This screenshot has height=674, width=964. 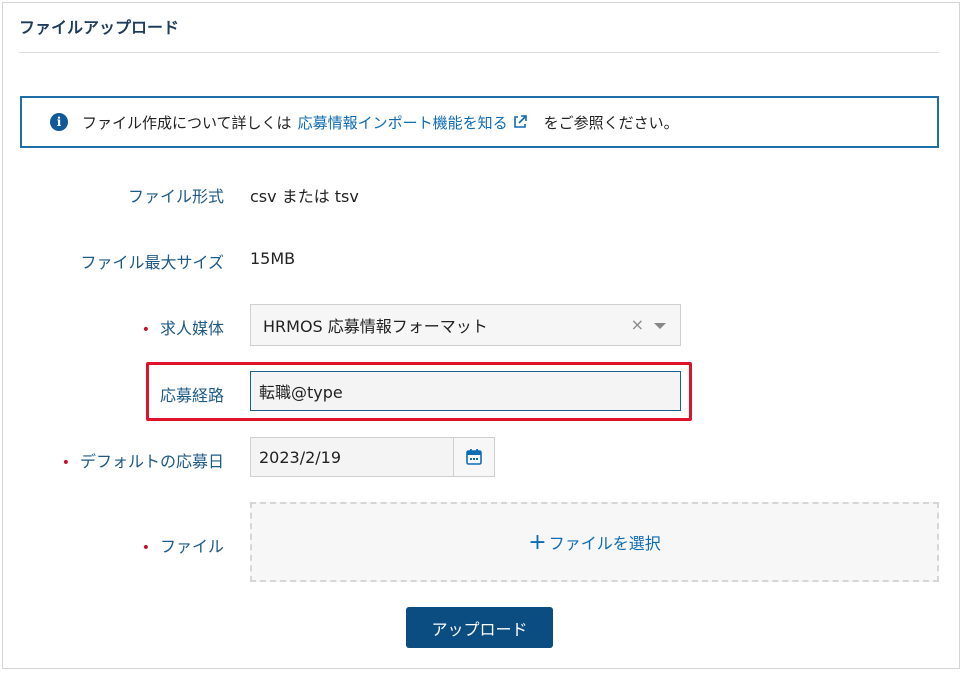 I want to click on external-link-icon, so click(x=520, y=121).